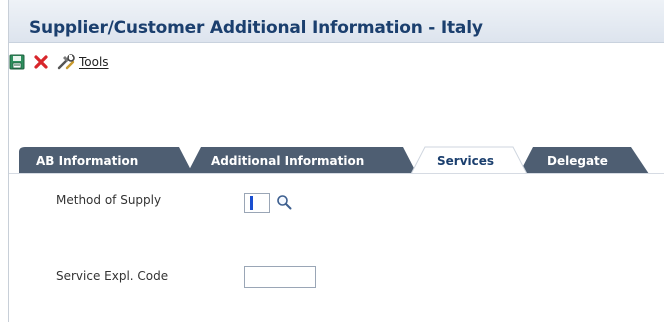  I want to click on service-expl-code-label: Service Expl. Code, so click(112, 276).